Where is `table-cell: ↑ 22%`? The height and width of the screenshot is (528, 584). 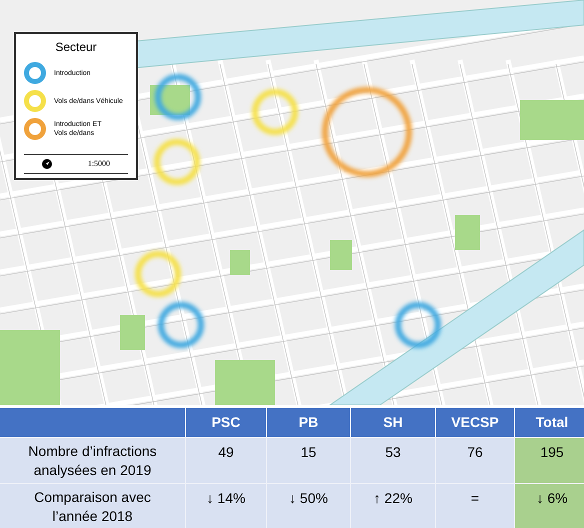 table-cell: ↑ 22% is located at coordinates (393, 506).